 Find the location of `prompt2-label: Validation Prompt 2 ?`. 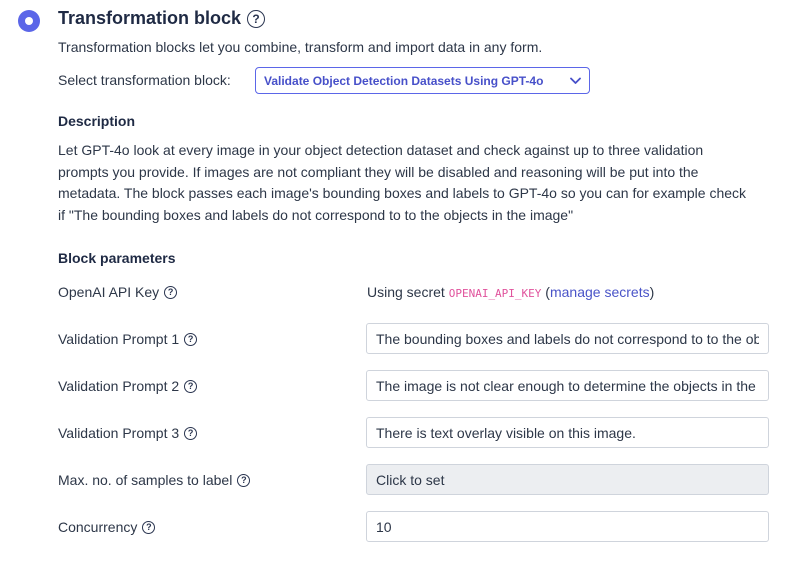

prompt2-label: Validation Prompt 2 ? is located at coordinates (128, 386).